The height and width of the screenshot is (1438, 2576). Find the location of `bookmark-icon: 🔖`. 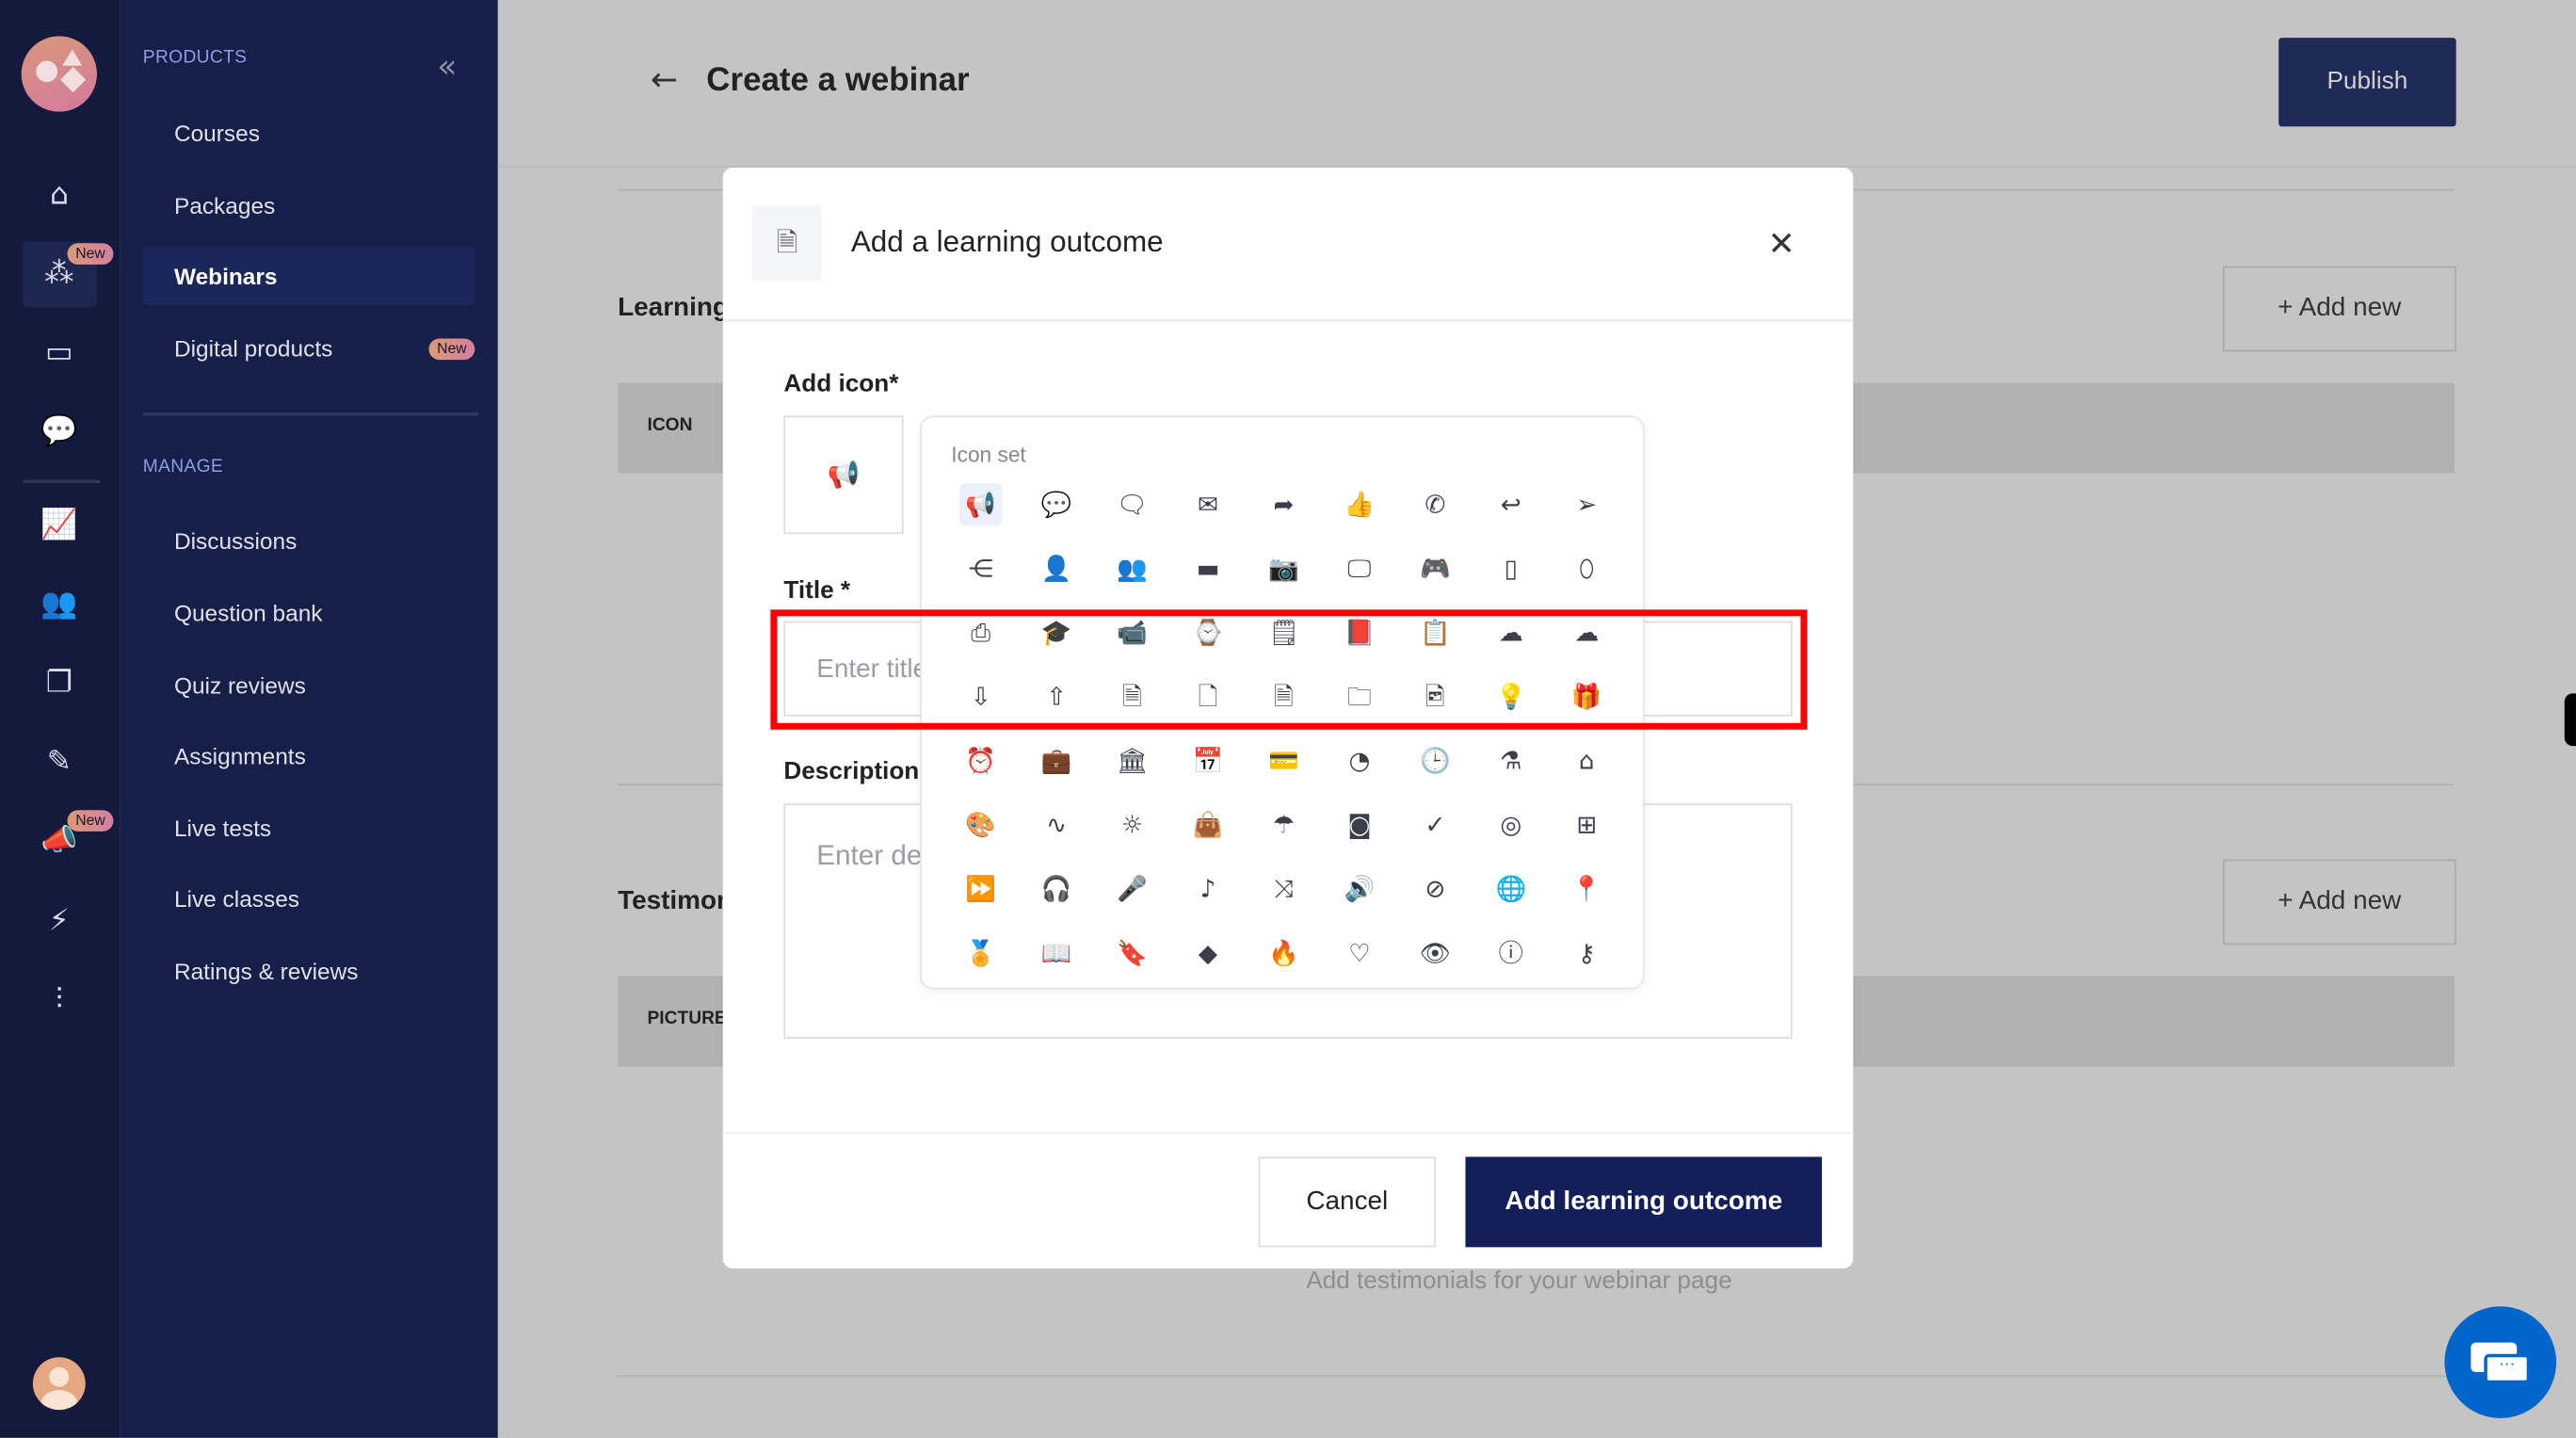

bookmark-icon: 🔖 is located at coordinates (1132, 952).